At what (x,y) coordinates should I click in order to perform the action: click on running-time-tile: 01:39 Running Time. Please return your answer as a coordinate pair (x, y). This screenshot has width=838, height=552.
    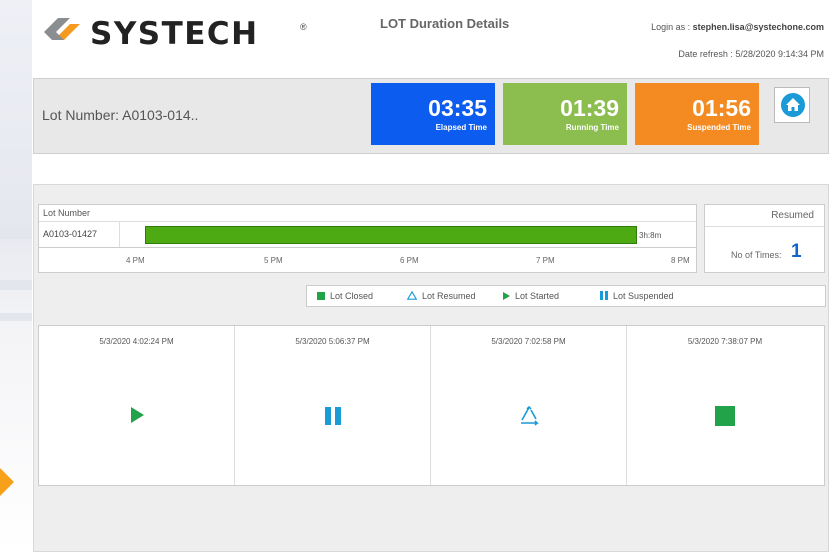
    Looking at the image, I should click on (565, 114).